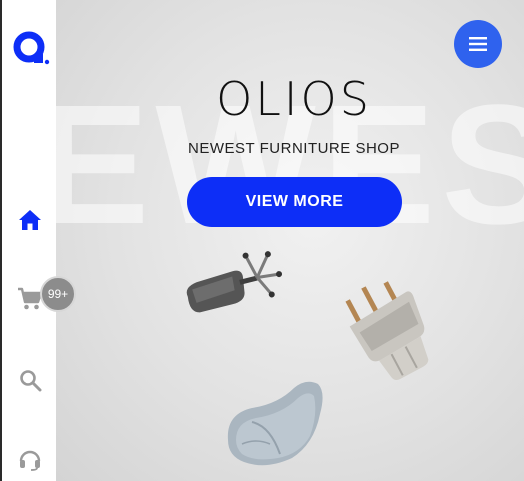 The image size is (524, 481). Describe the element at coordinates (58, 294) in the screenshot. I see `cart-count-badge: 99+` at that location.